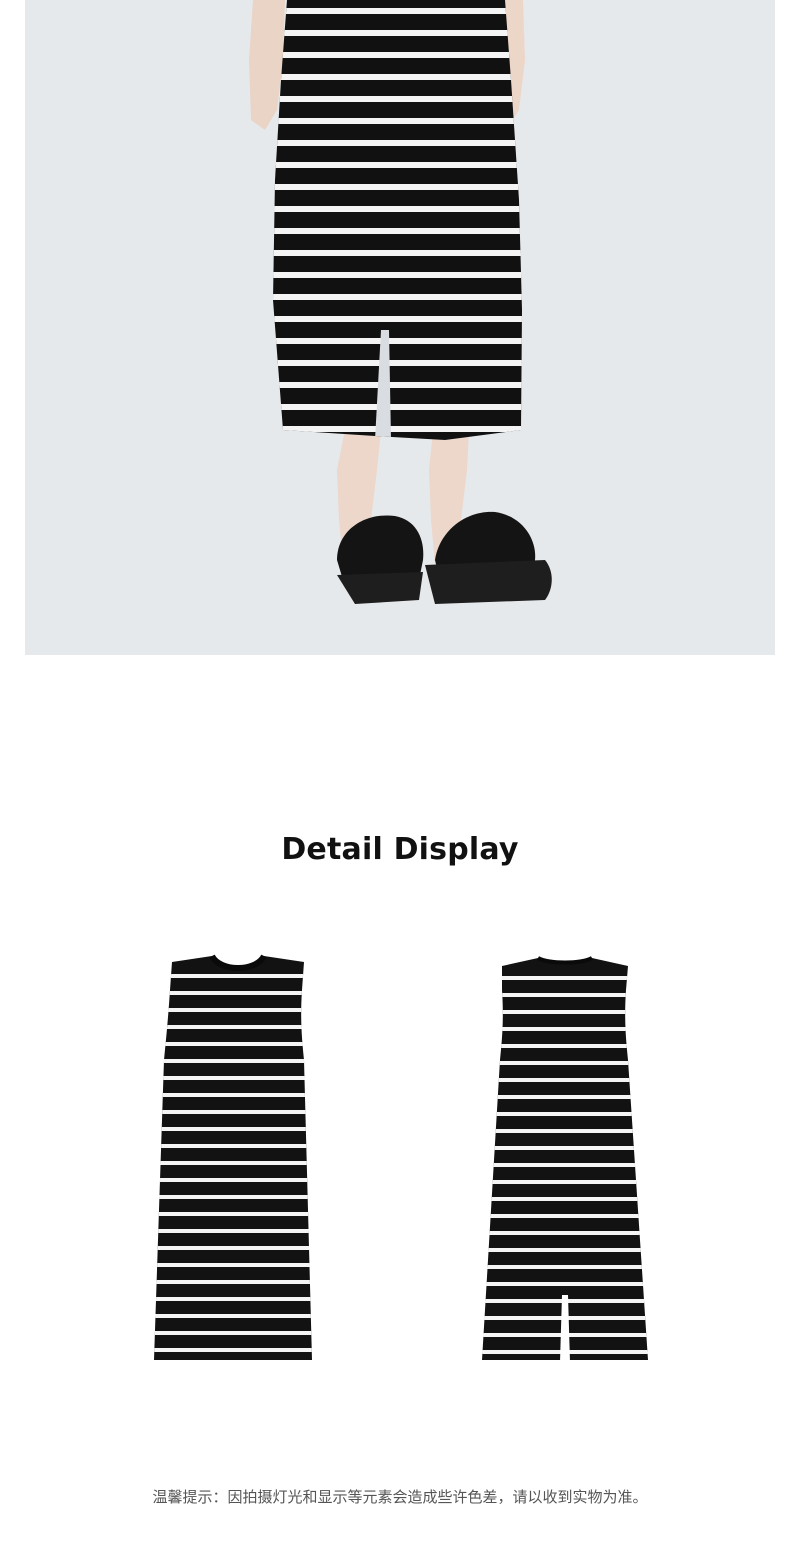  I want to click on dress-front-illustration, so click(233, 1157).